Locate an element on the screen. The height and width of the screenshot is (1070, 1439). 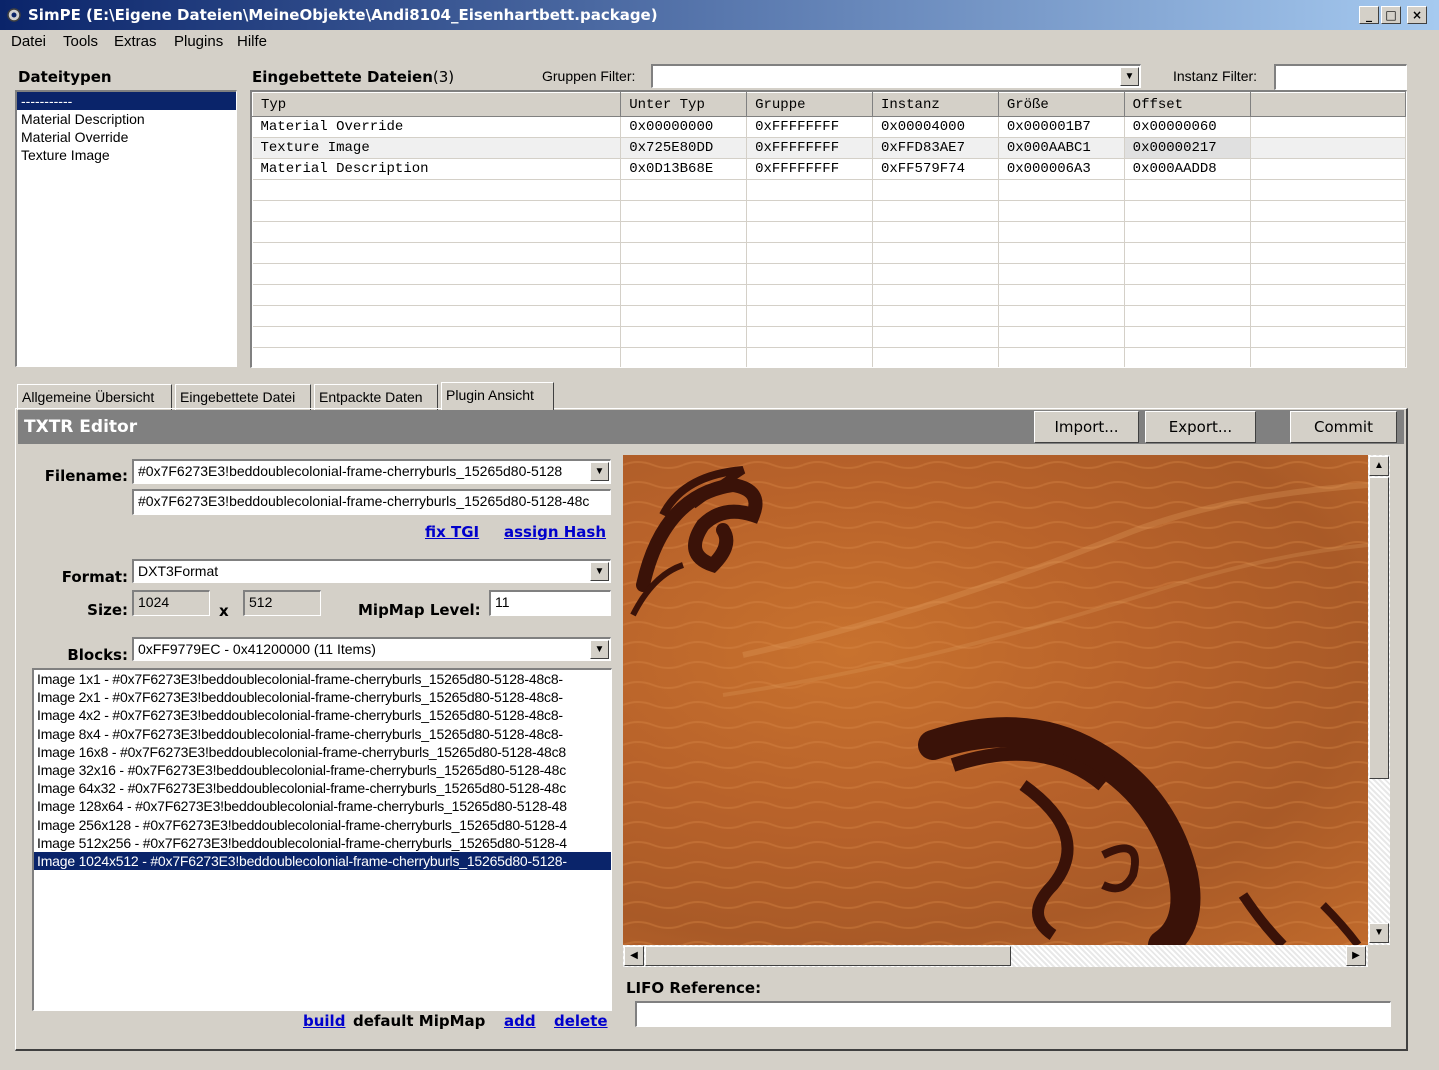
column-header-offset: Offset is located at coordinates (1187, 104).